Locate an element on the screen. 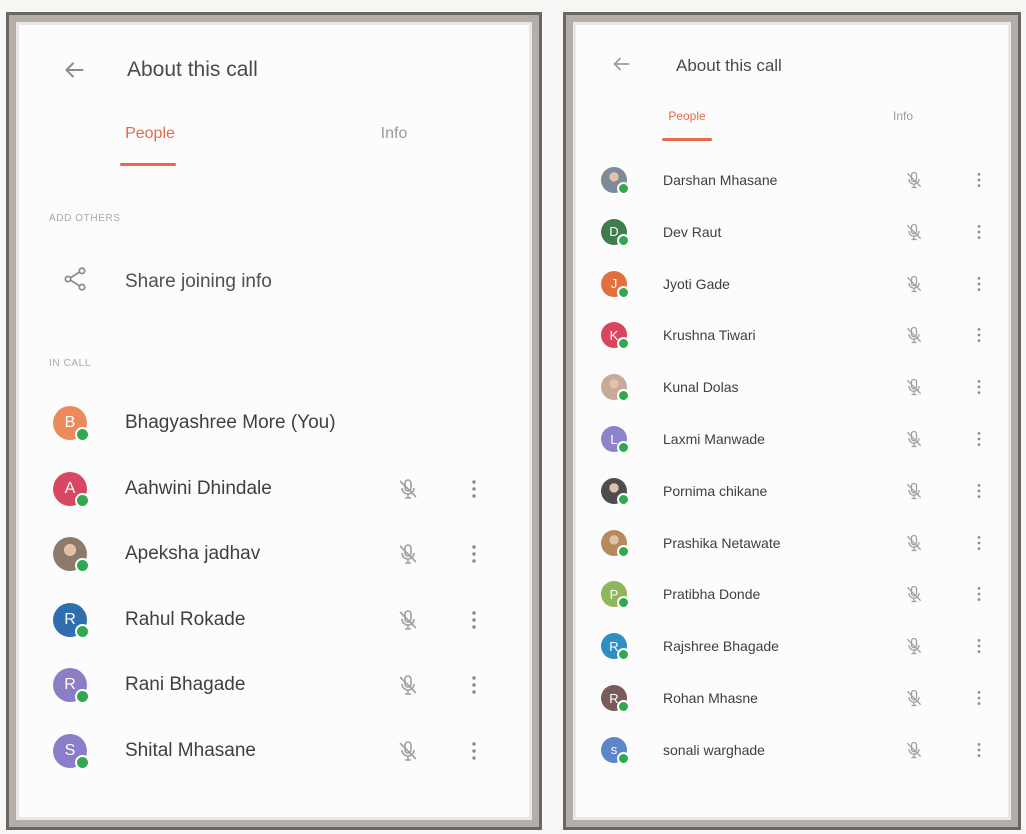  page-title: About this call is located at coordinates (729, 65).